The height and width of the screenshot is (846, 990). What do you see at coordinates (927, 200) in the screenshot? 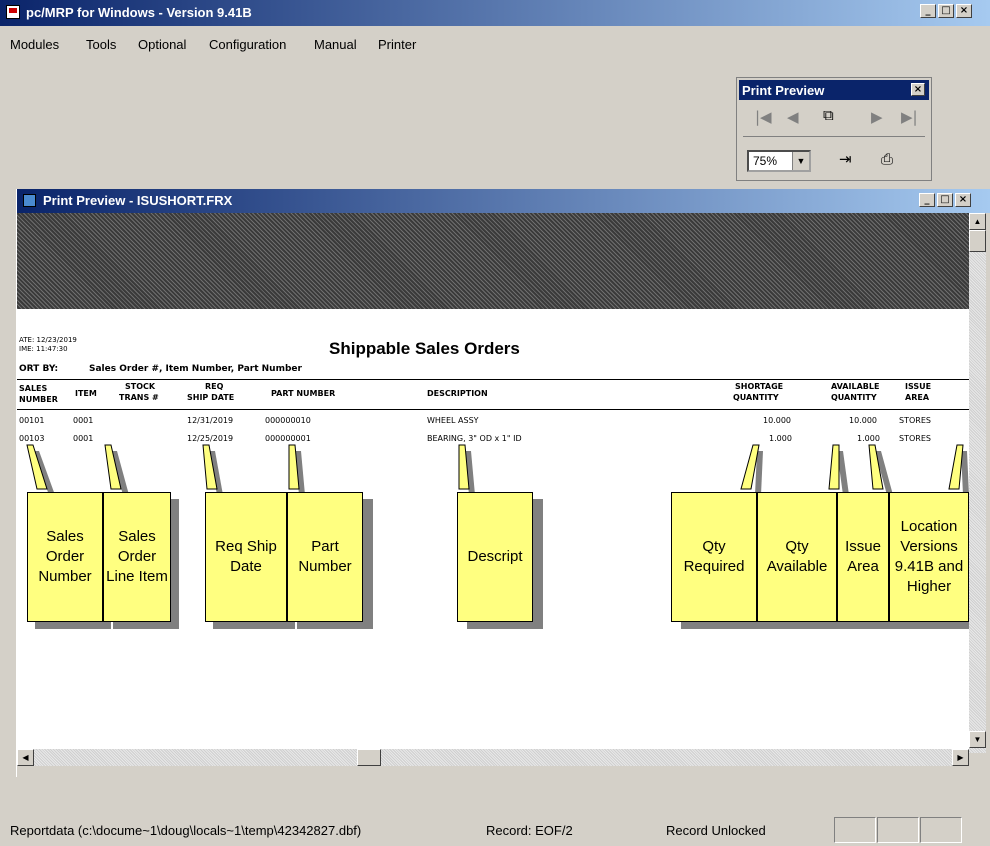
I see `preview-minimize-button: _` at bounding box center [927, 200].